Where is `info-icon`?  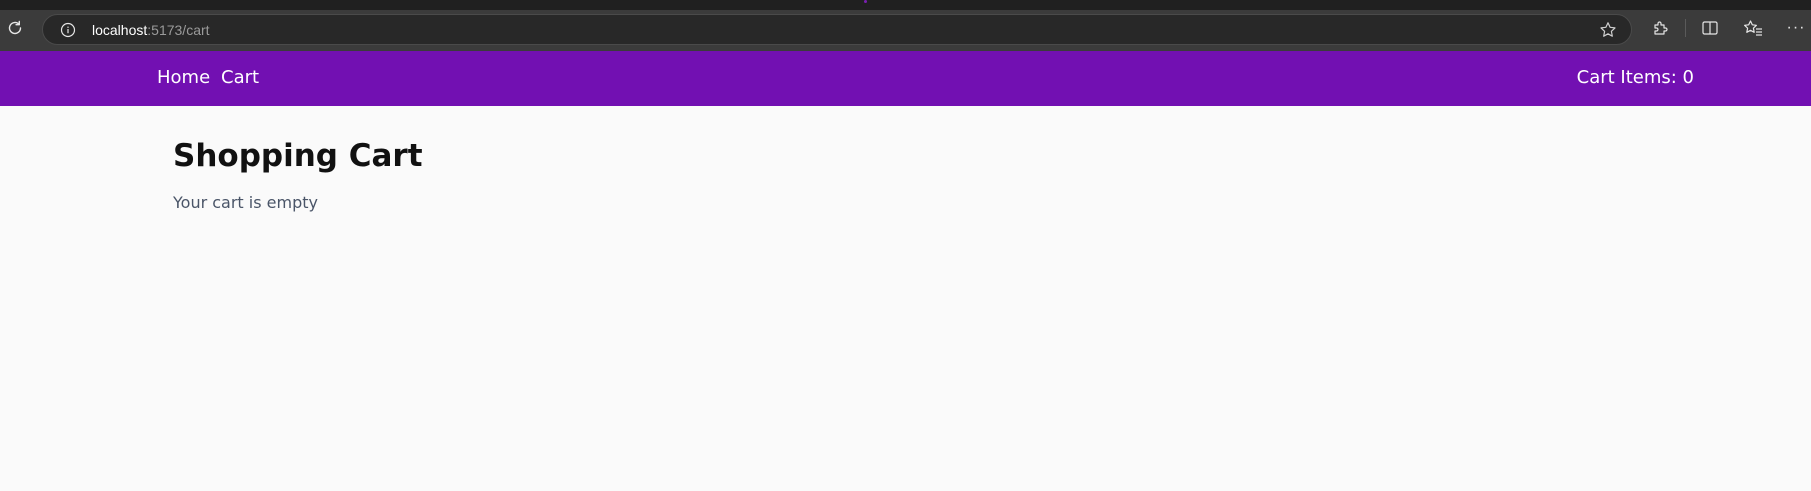
info-icon is located at coordinates (68, 30).